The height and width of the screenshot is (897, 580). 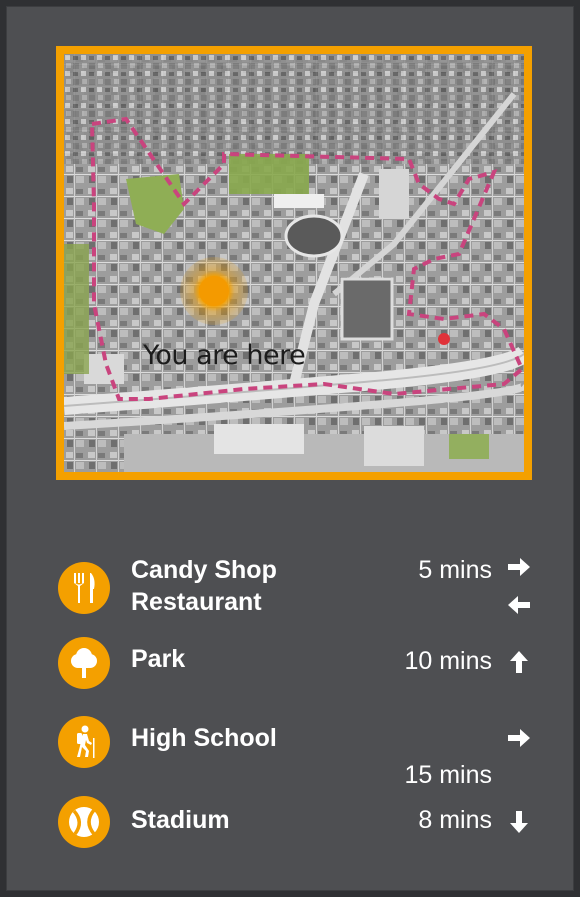 I want to click on utensils-icon, so click(x=84, y=588).